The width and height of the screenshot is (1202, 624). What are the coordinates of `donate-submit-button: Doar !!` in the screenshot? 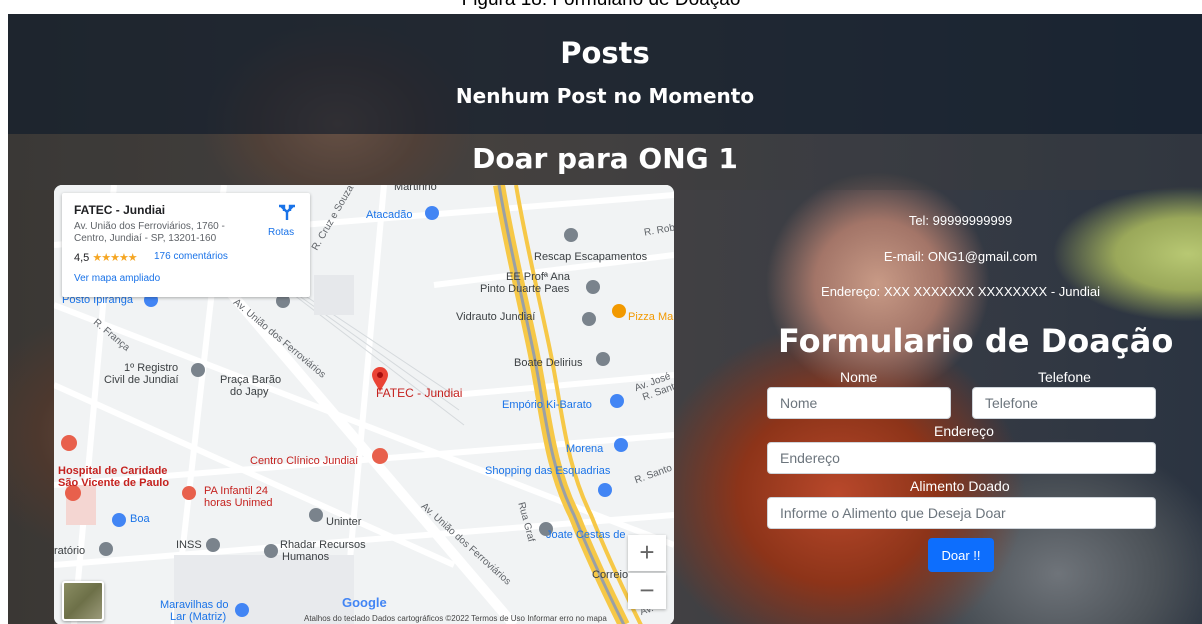 It's located at (961, 555).